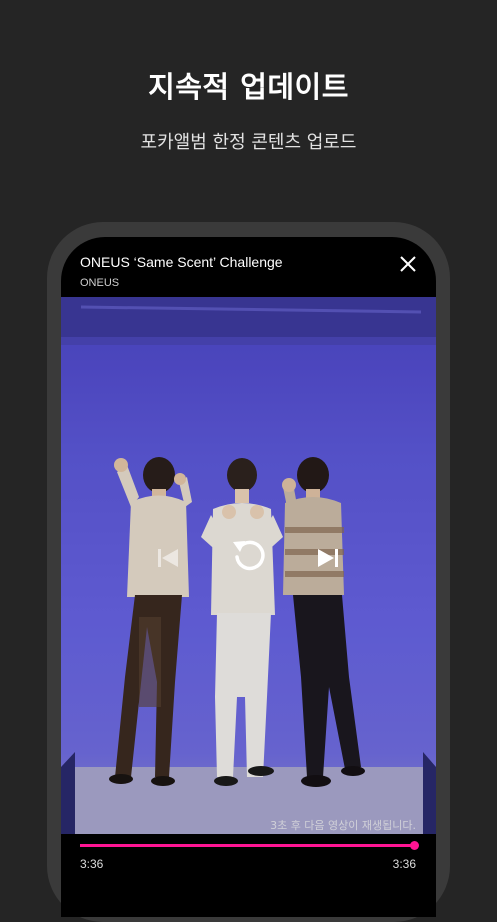 The width and height of the screenshot is (497, 922). I want to click on promo-subheadline: 포카앨범 한정 콘텐츠 업로드, so click(248, 142).